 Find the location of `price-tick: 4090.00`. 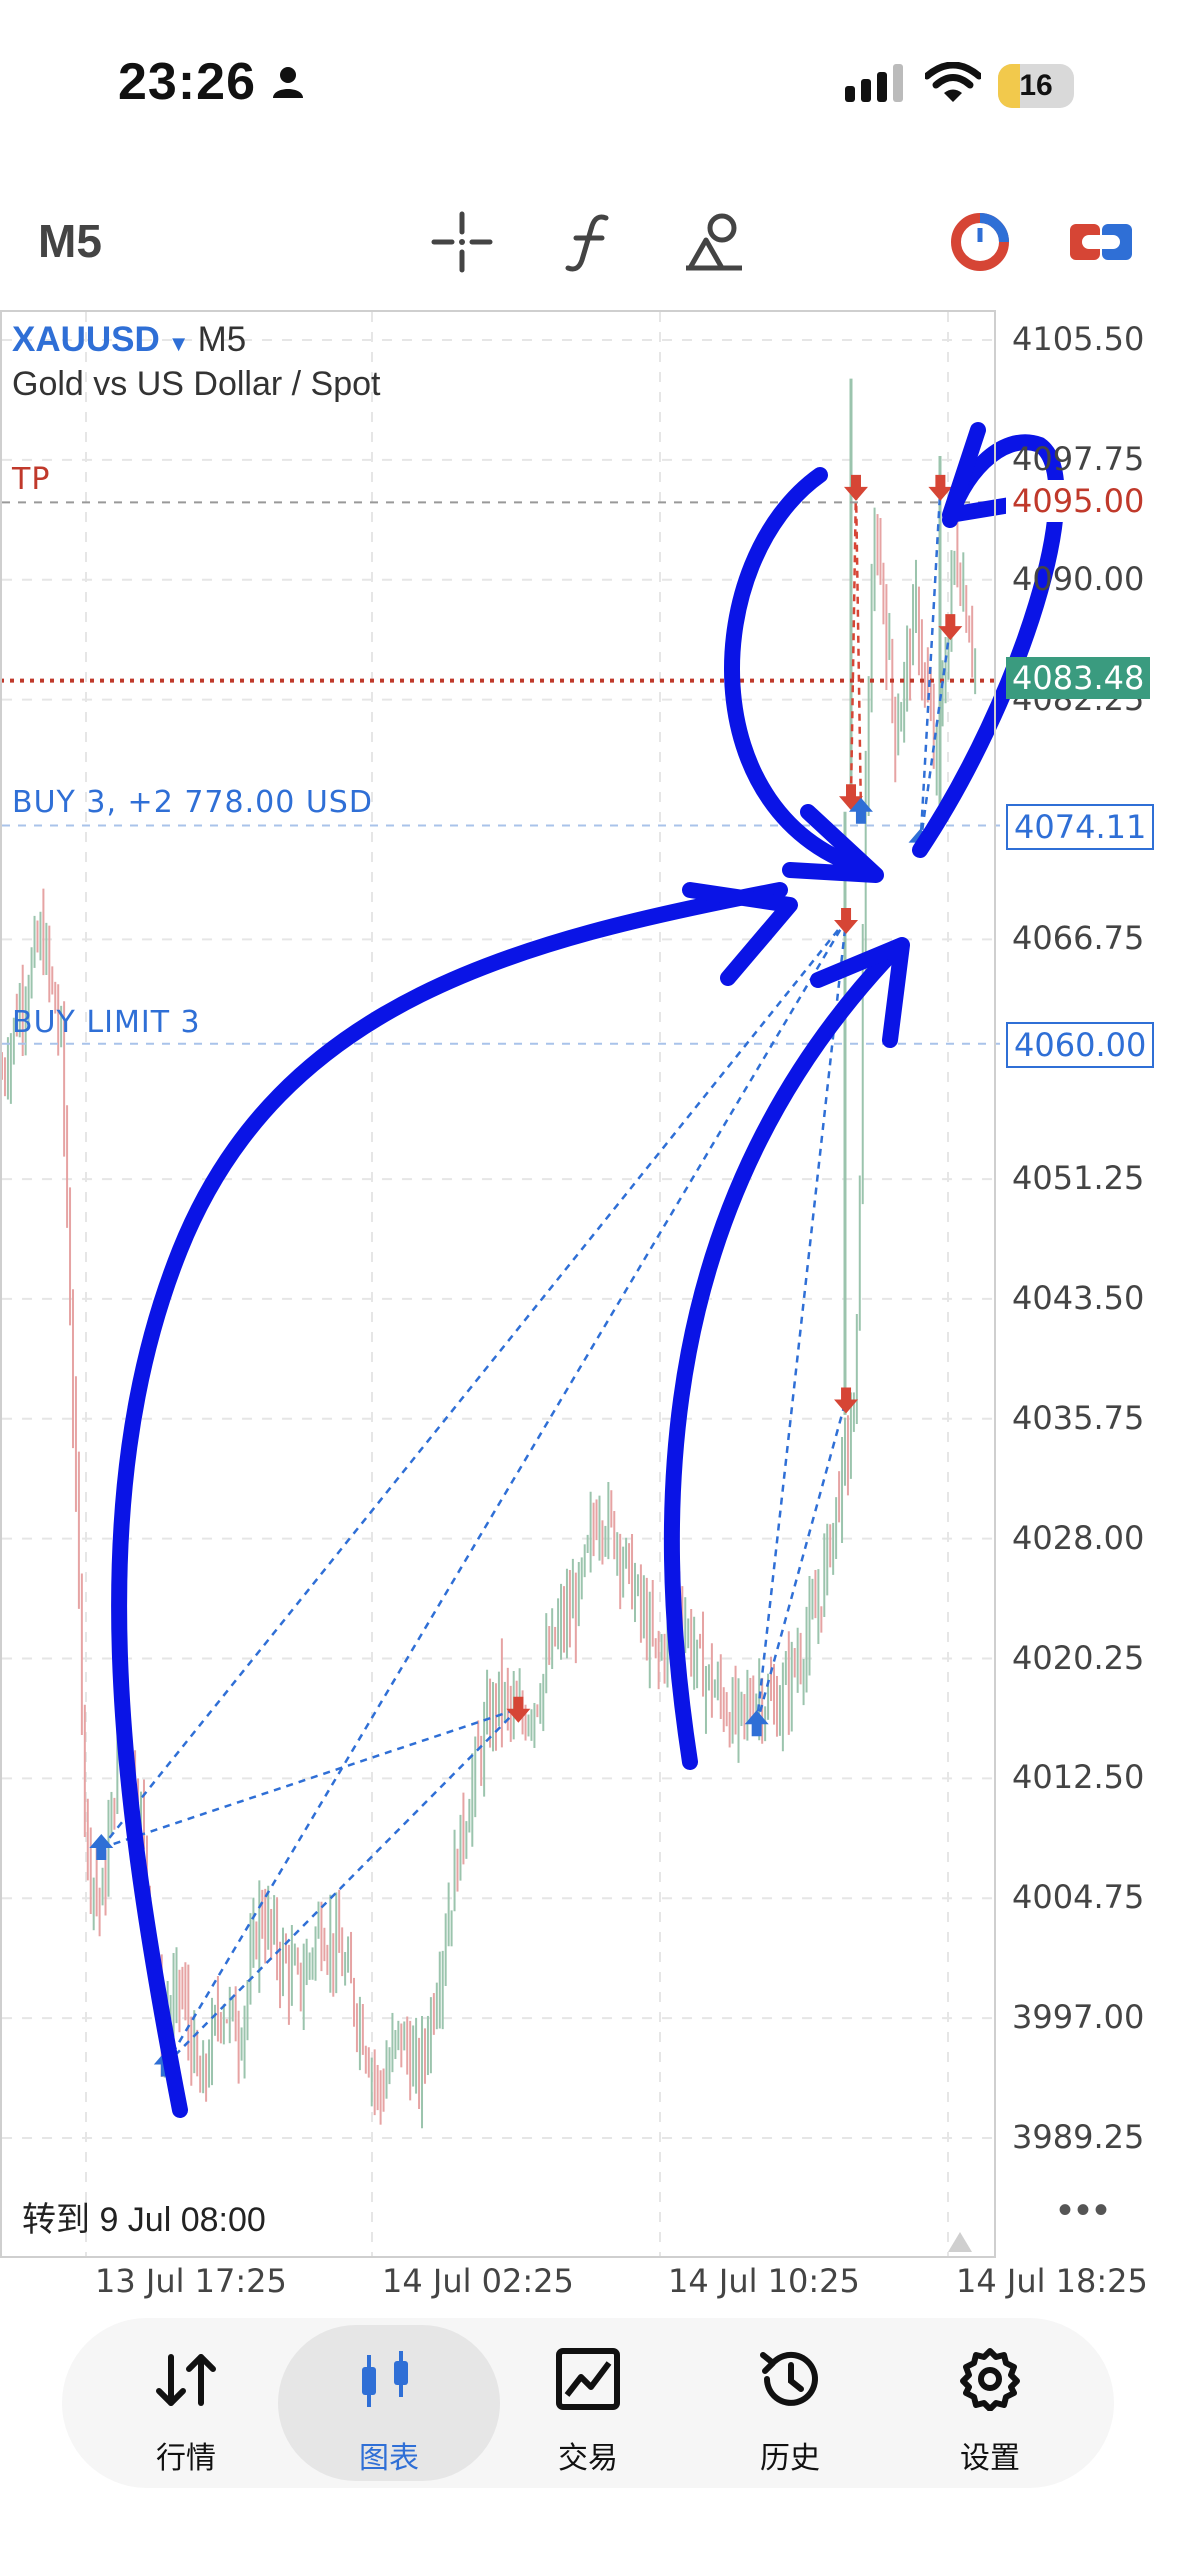

price-tick: 4090.00 is located at coordinates (1078, 578).